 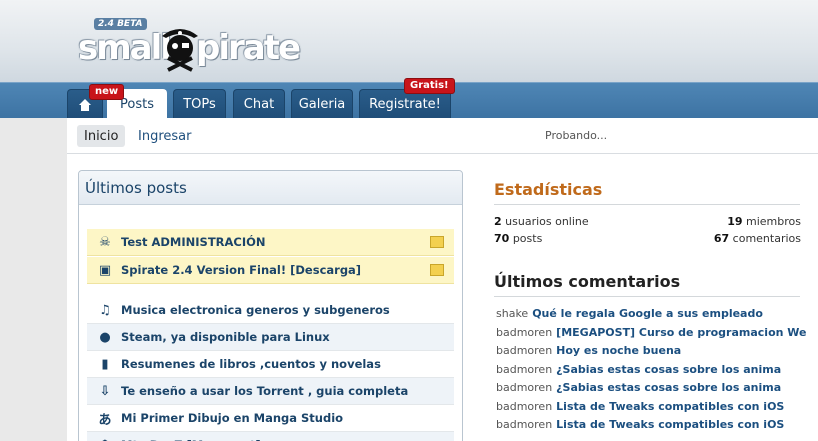 What do you see at coordinates (120, 24) in the screenshot?
I see `version-badge: 2.4 BETA` at bounding box center [120, 24].